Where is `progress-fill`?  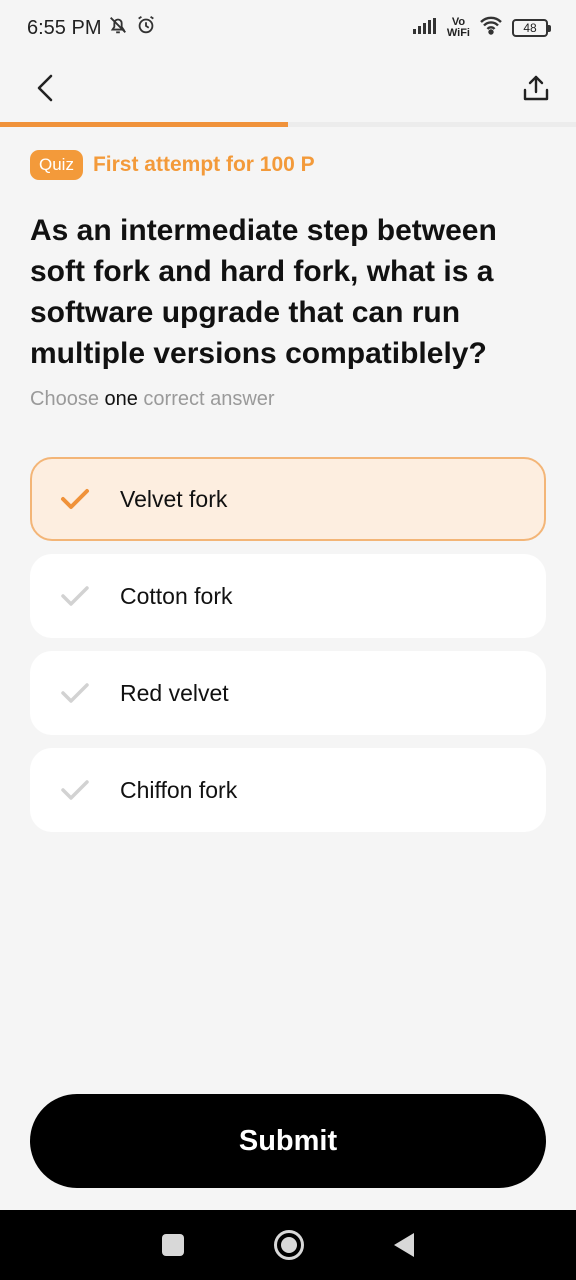
progress-fill is located at coordinates (144, 124).